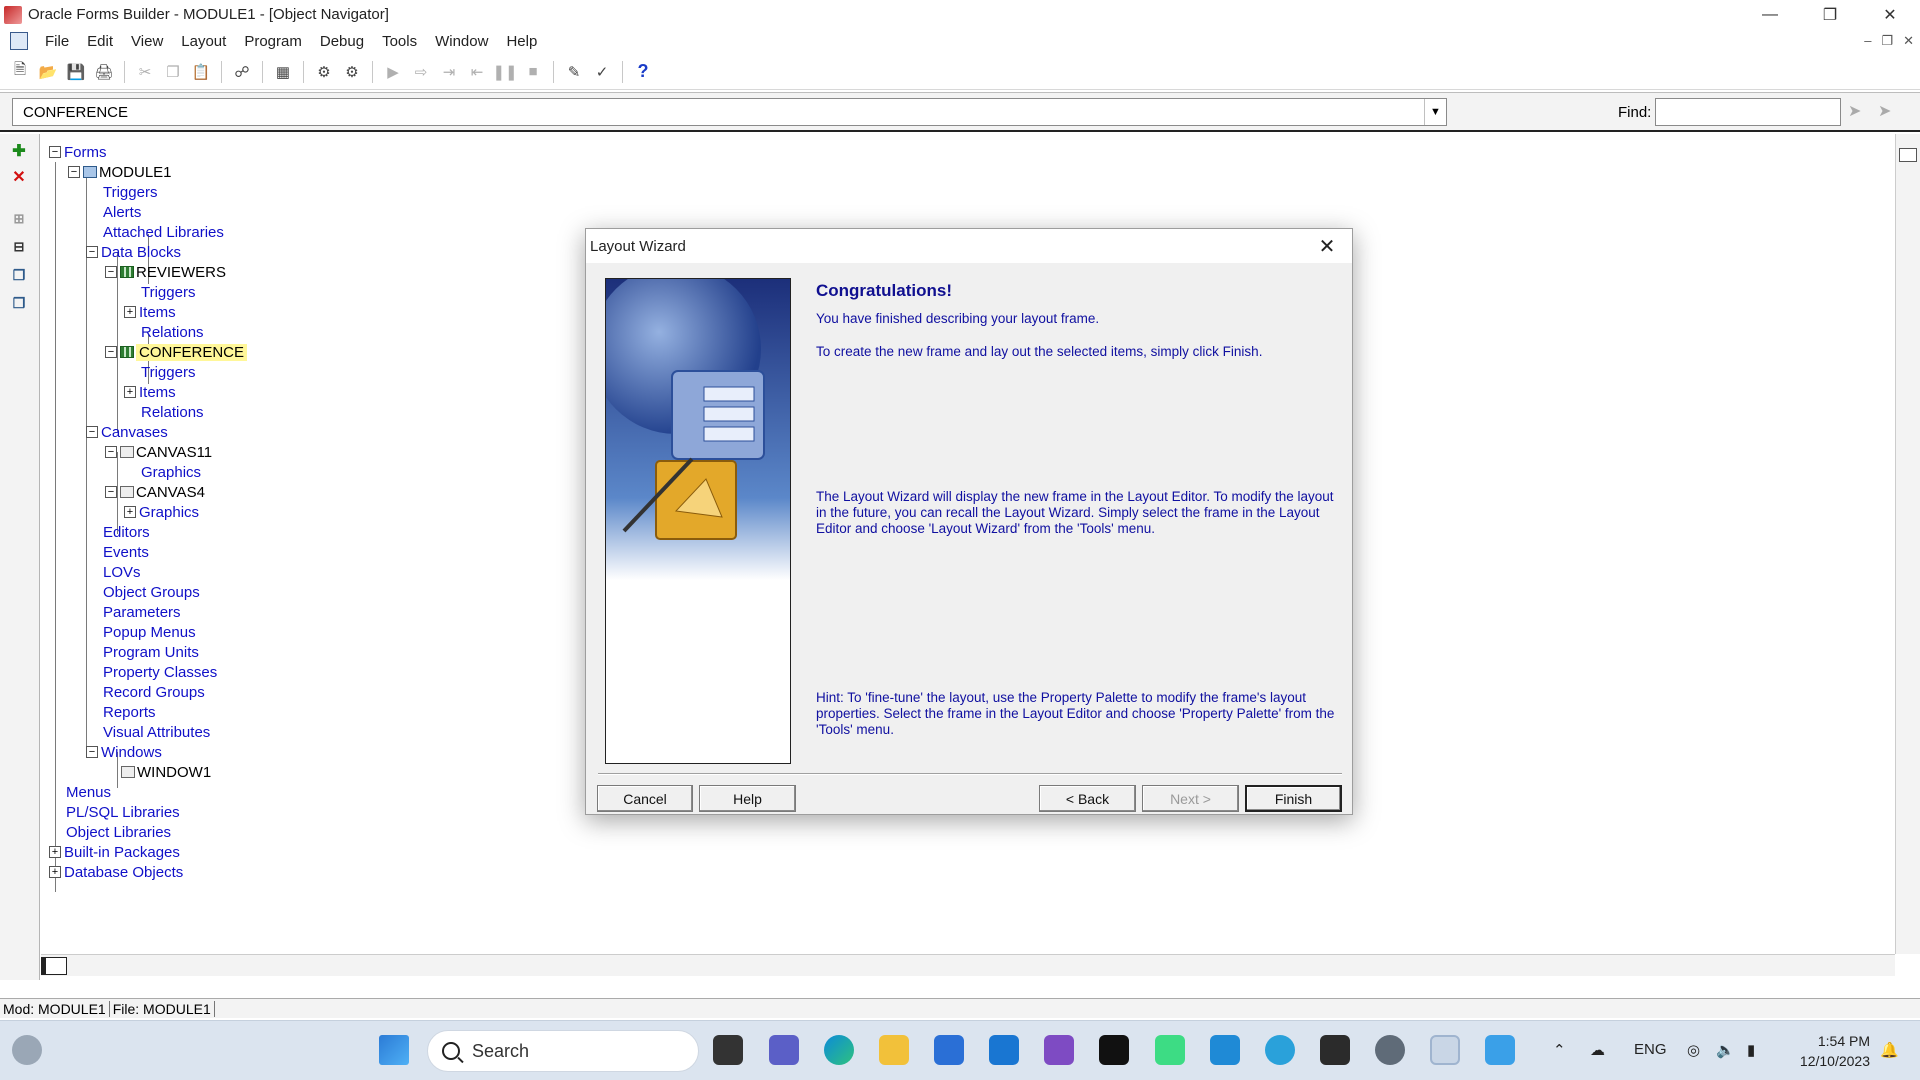  Describe the element at coordinates (114, 852) in the screenshot. I see `tree-node-builtin-packages: + Built-in Packages` at that location.